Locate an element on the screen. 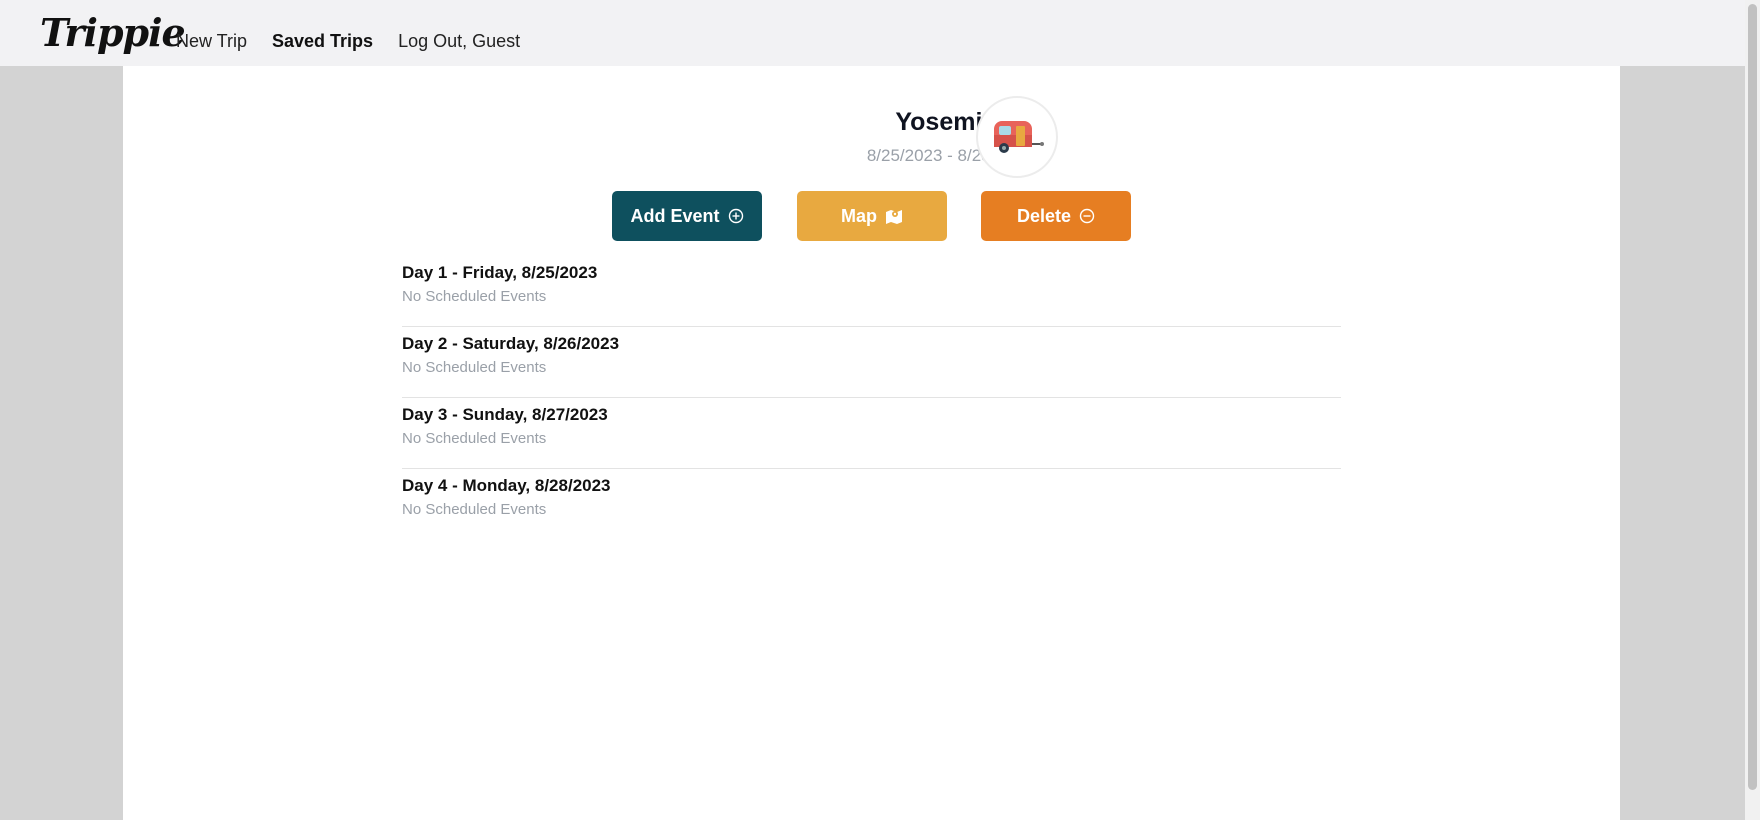 Image resolution: width=1760 pixels, height=820 pixels. trip-dates: 8/25/2023 - 8/28/2023 is located at coordinates (950, 155).